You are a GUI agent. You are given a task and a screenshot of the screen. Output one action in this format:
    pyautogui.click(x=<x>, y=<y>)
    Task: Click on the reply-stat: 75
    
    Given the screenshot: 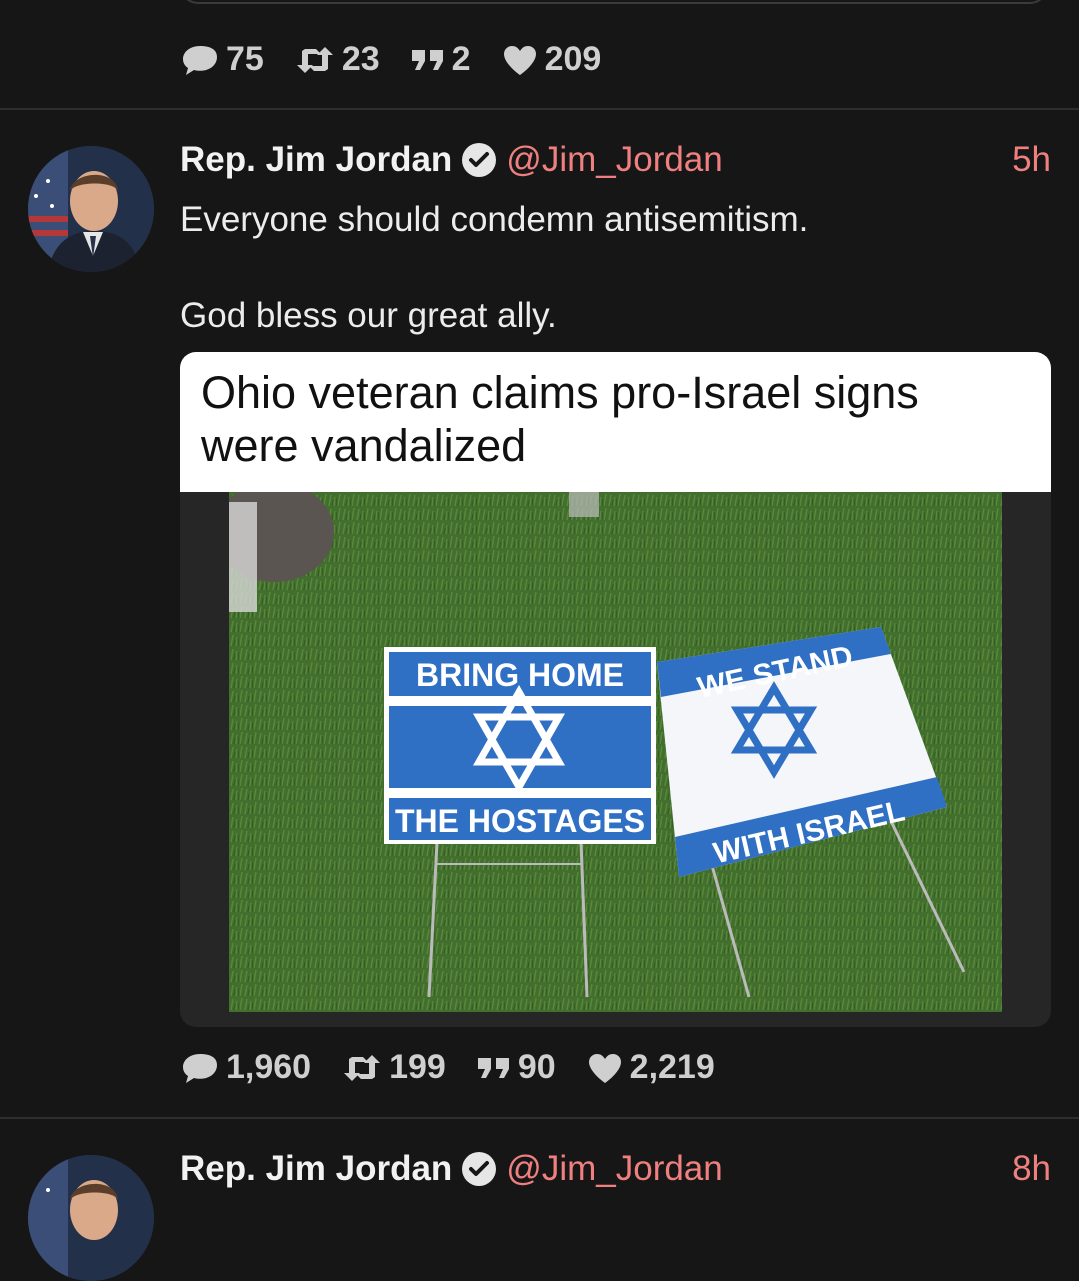 What is the action you would take?
    pyautogui.click(x=222, y=59)
    